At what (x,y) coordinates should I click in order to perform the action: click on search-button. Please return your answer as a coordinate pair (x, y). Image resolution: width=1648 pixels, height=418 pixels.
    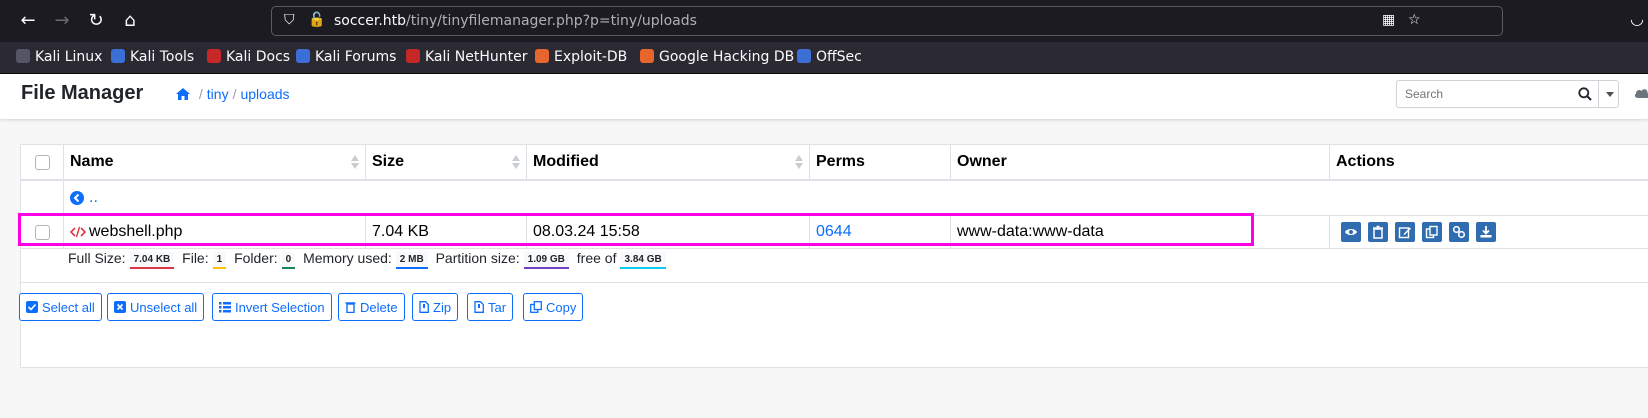
    Looking at the image, I should click on (1585, 94).